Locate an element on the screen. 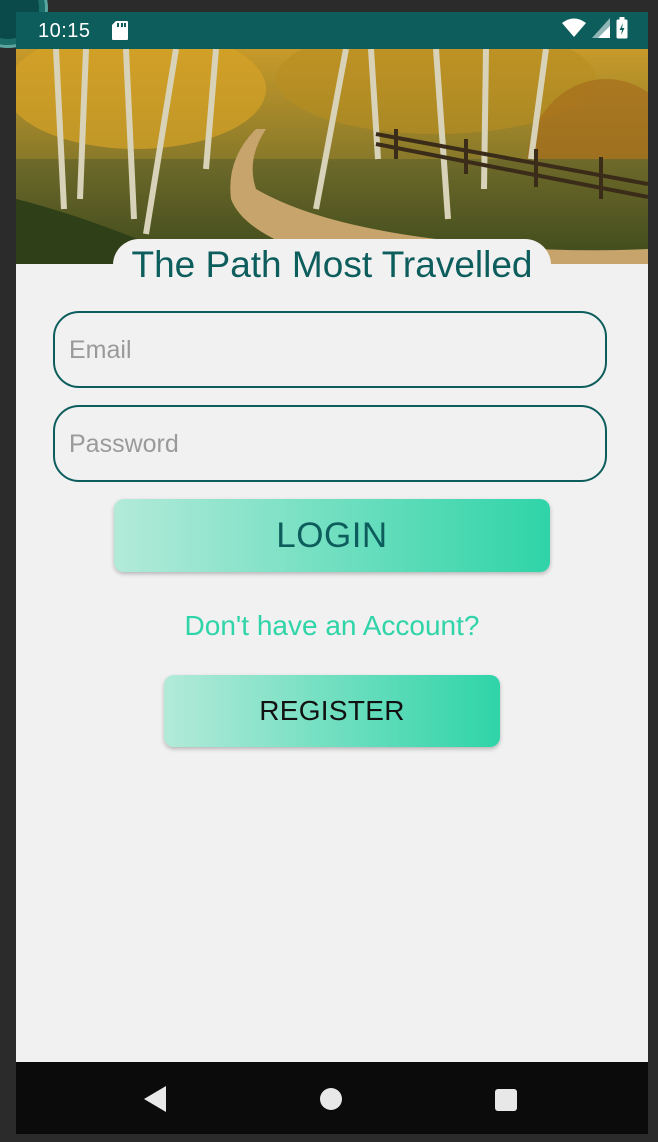 The height and width of the screenshot is (1142, 658). status-time: 10:15 is located at coordinates (64, 31).